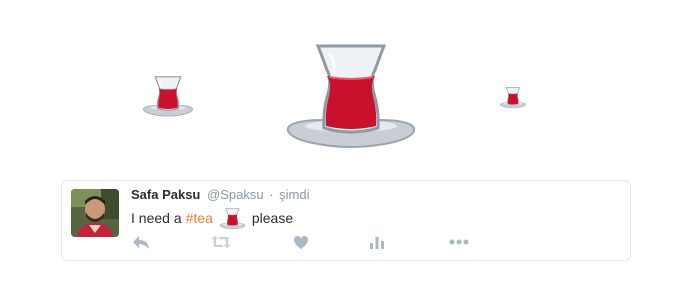 This screenshot has width=700, height=300. I want to click on tea-glass-tiny-icon, so click(513, 98).